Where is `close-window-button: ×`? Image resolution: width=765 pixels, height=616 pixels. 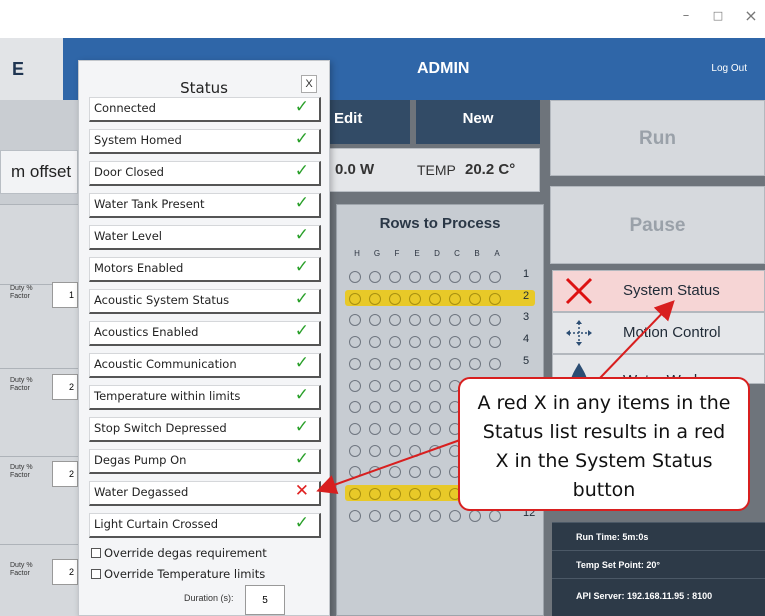
close-window-button: × is located at coordinates (751, 16).